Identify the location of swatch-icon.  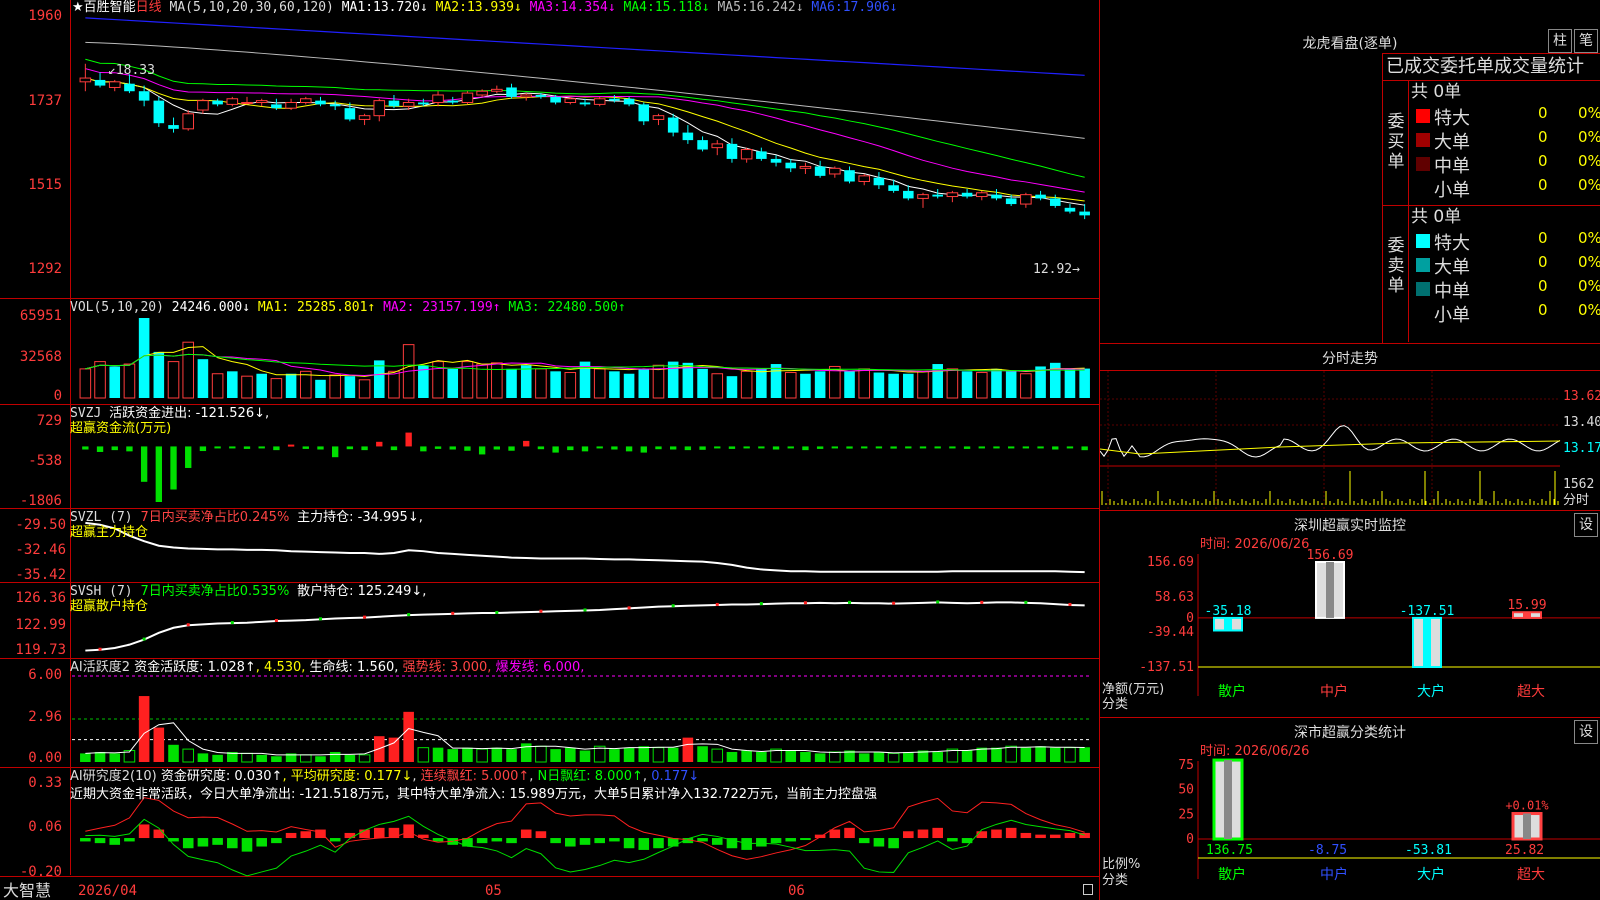
(1423, 140).